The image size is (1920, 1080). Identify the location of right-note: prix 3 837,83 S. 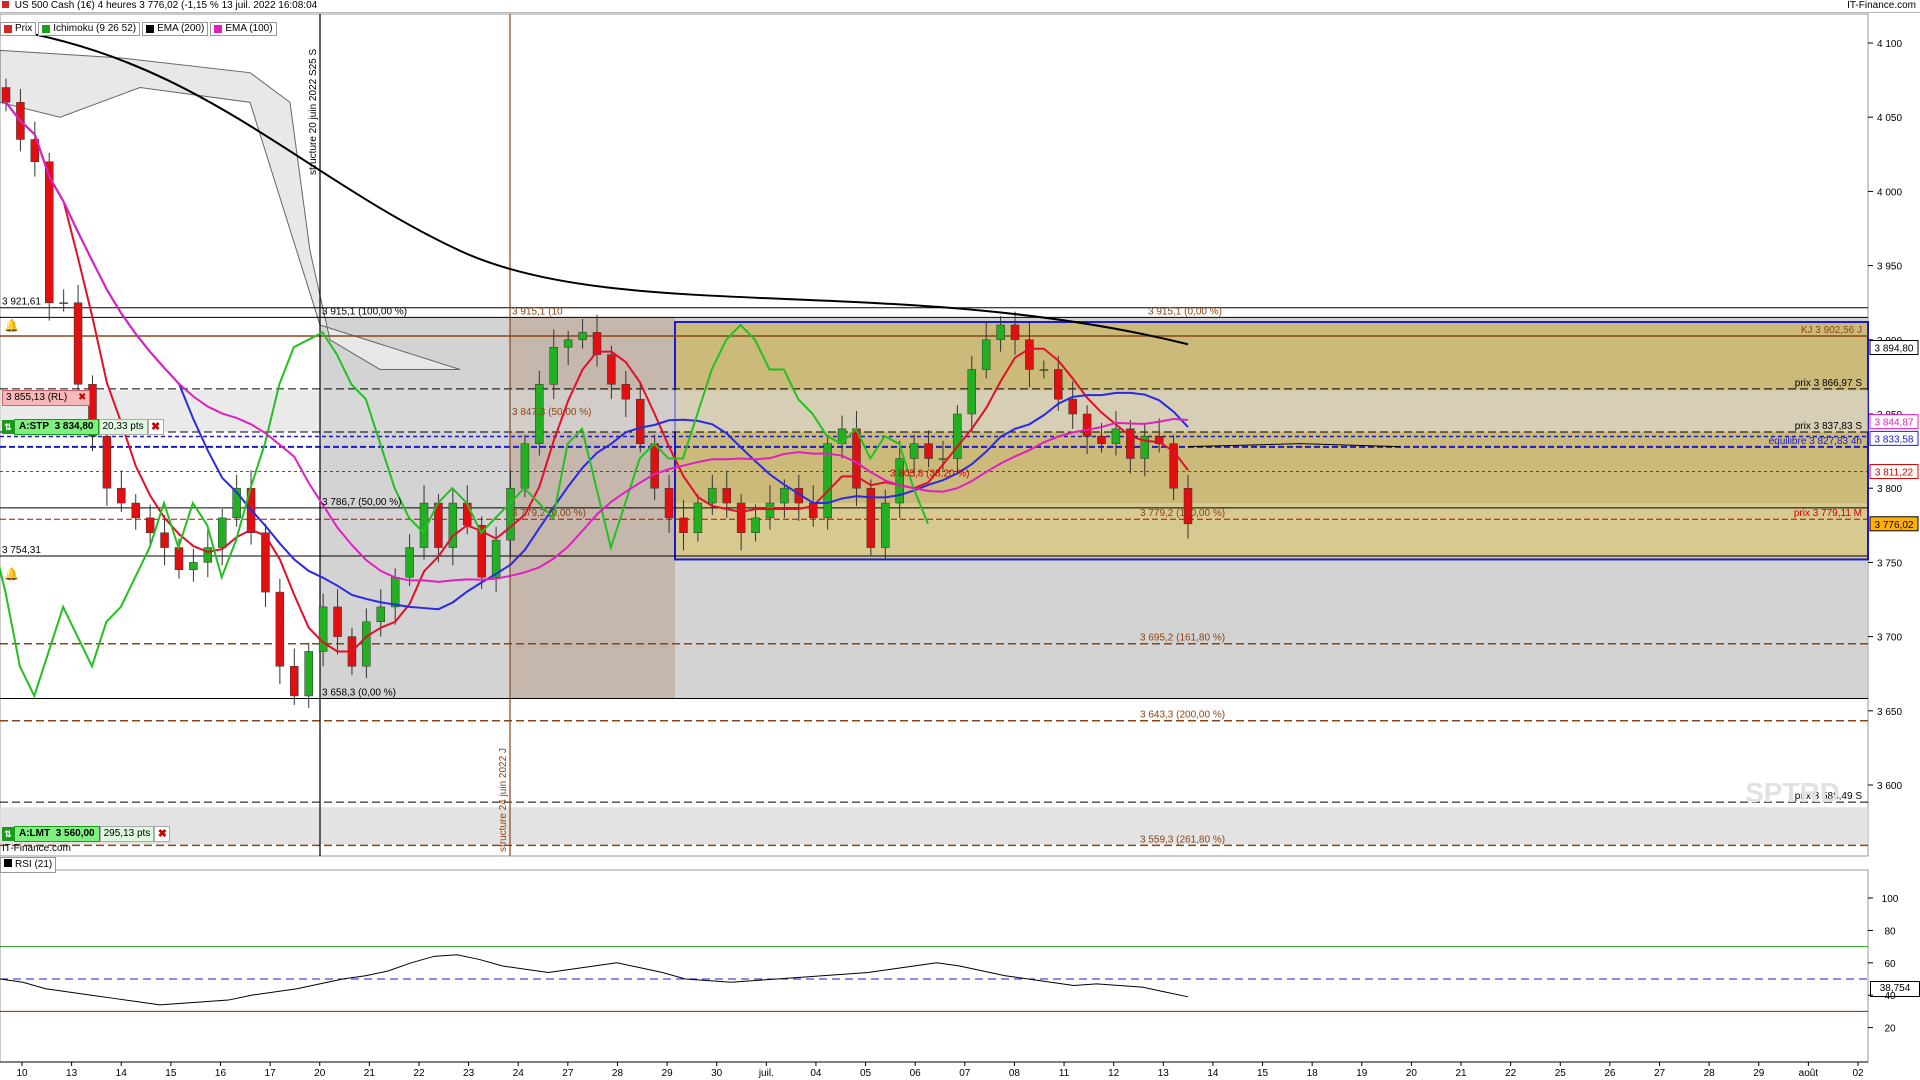
(1829, 426).